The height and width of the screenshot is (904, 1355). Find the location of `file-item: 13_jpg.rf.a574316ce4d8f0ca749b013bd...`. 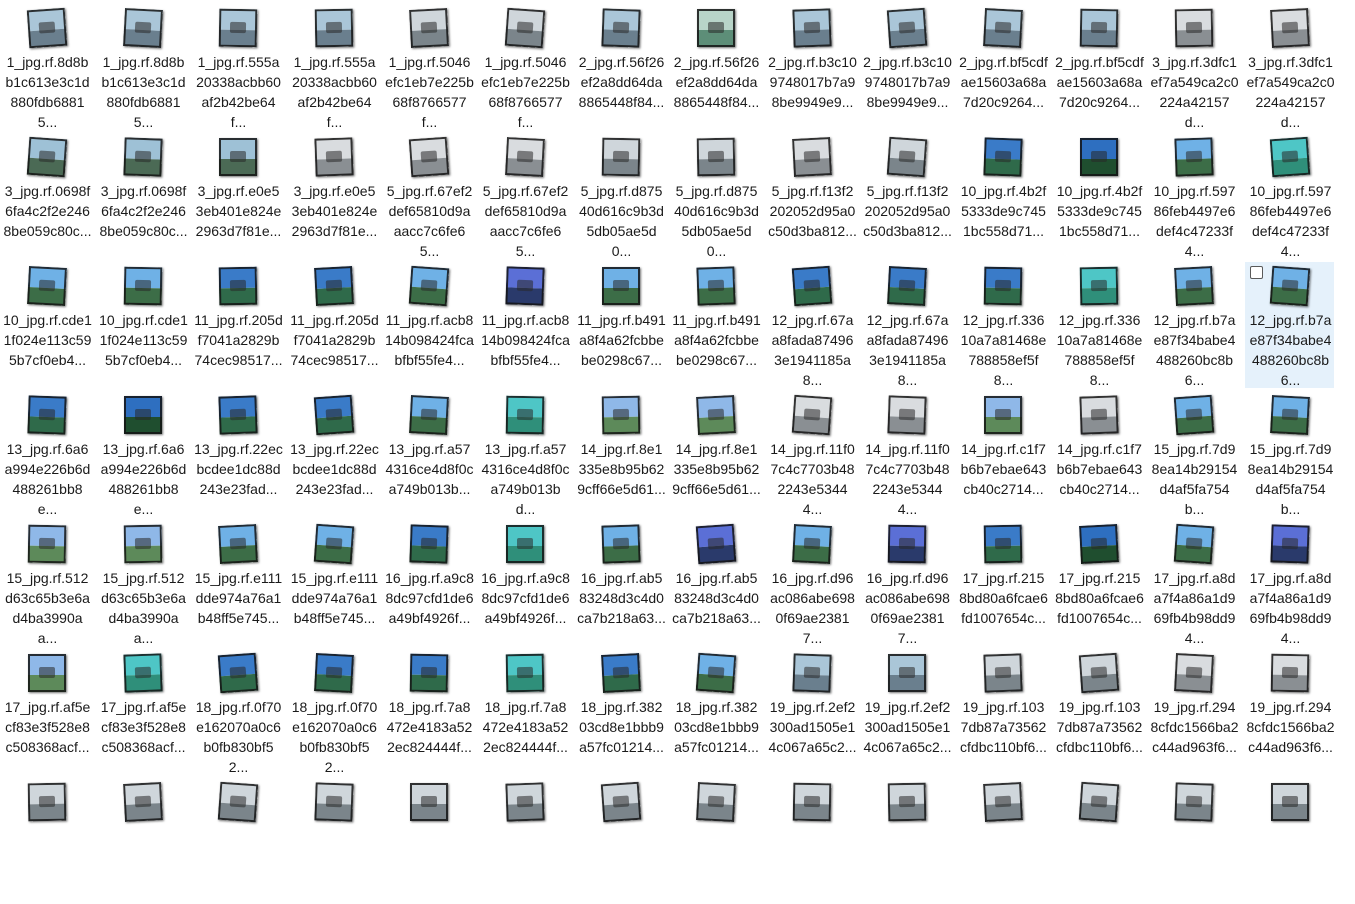

file-item: 13_jpg.rf.a574316ce4d8f0ca749b013bd... is located at coordinates (524, 454).